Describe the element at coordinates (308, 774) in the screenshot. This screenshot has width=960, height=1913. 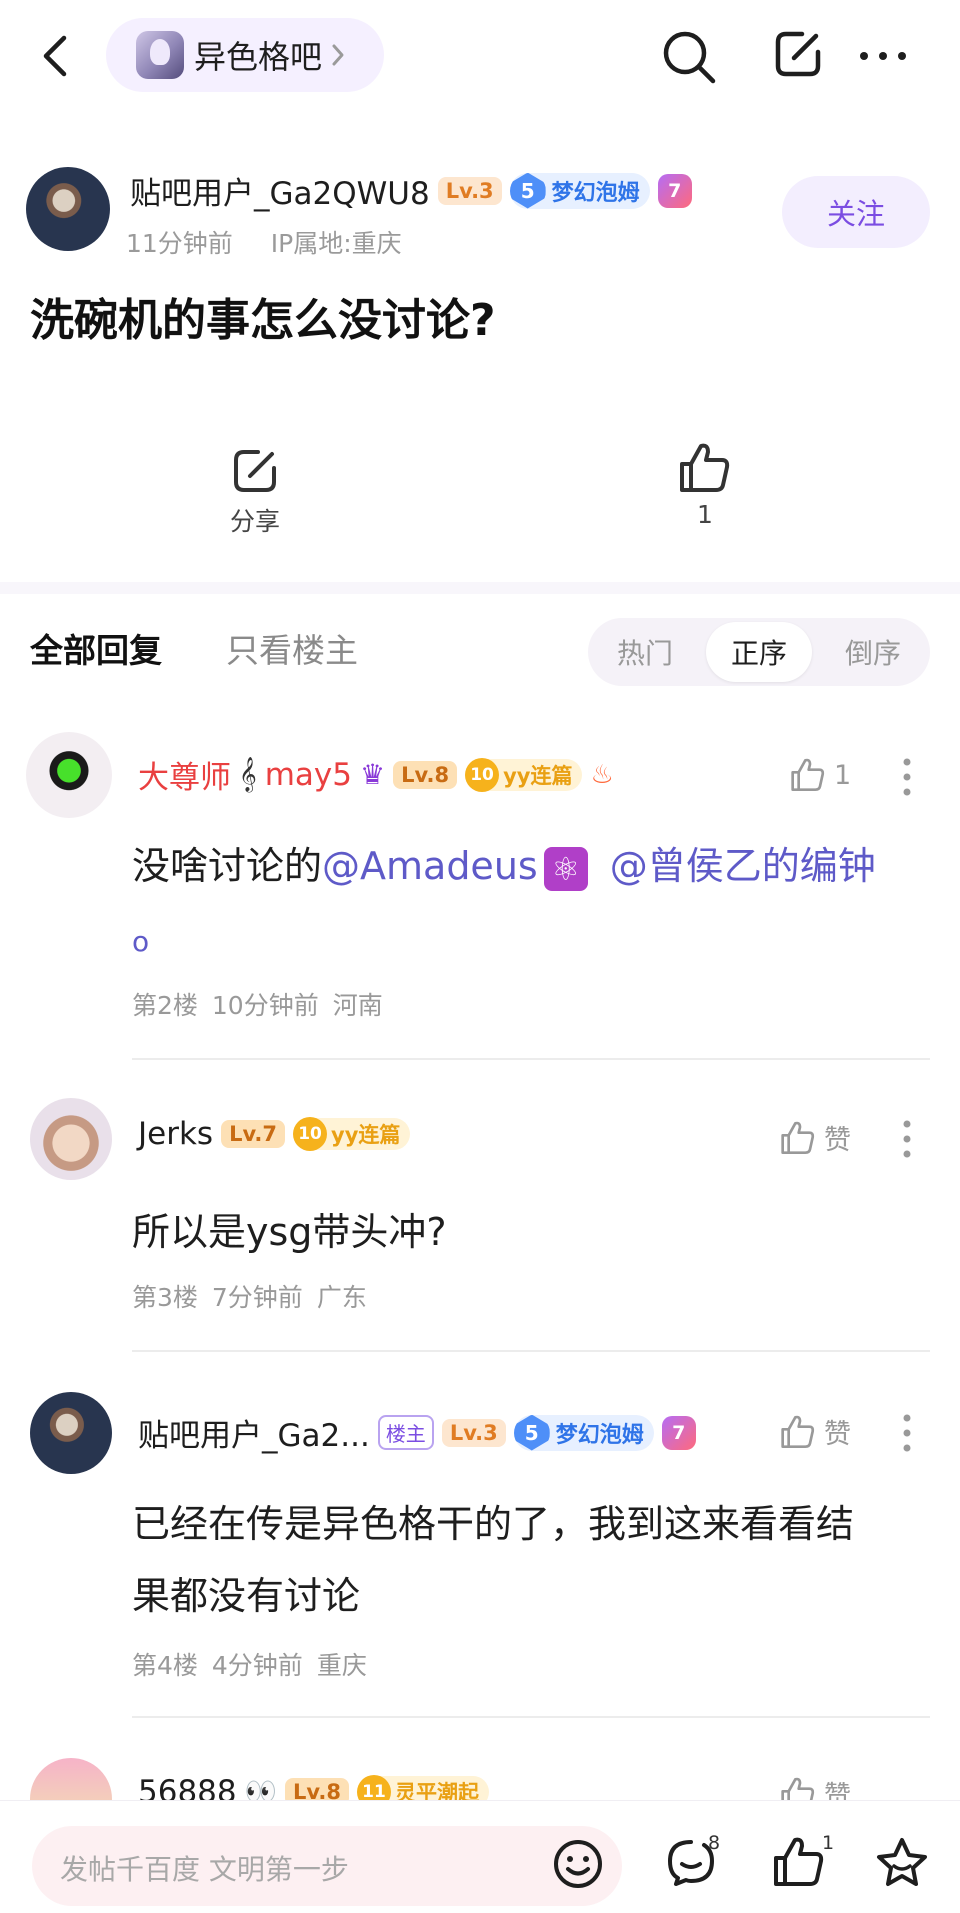
I see `username-text: may5` at that location.